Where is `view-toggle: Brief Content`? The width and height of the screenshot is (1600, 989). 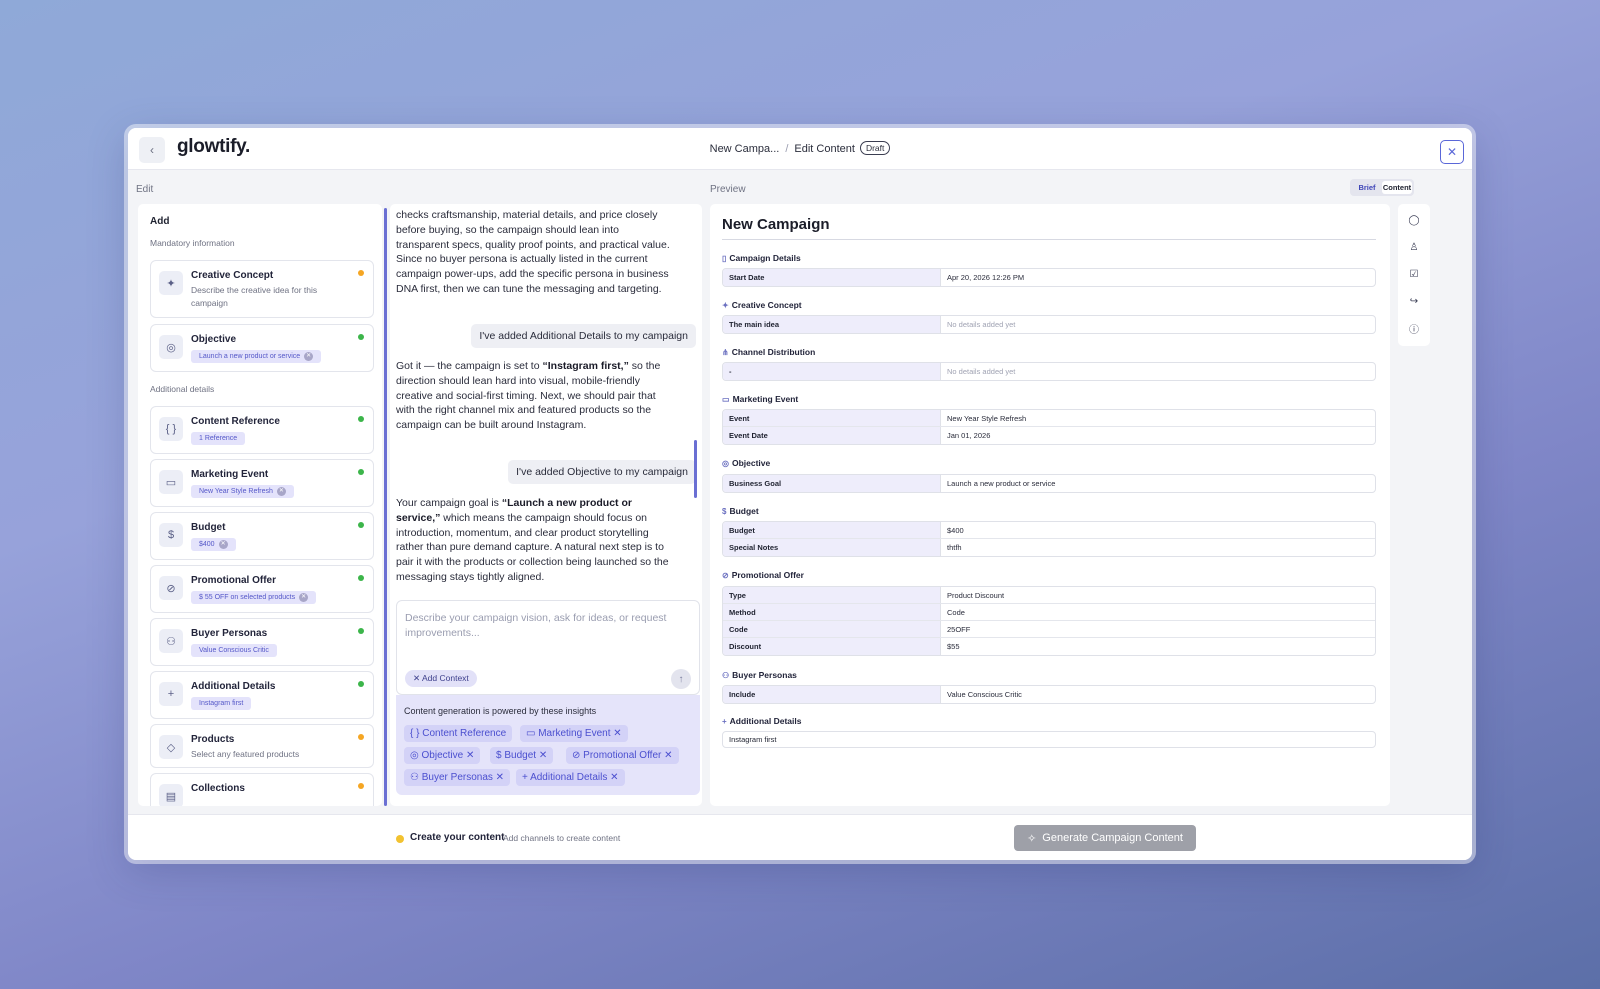
view-toggle: Brief Content is located at coordinates (1382, 187).